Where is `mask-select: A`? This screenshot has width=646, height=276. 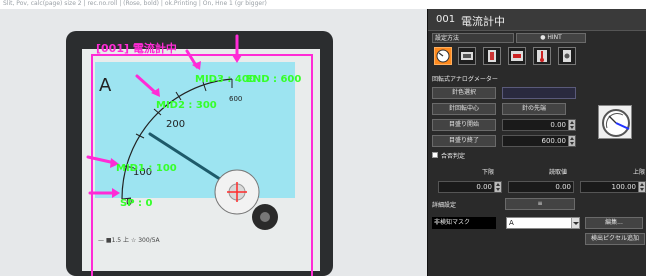
mask-select: A is located at coordinates (543, 223).